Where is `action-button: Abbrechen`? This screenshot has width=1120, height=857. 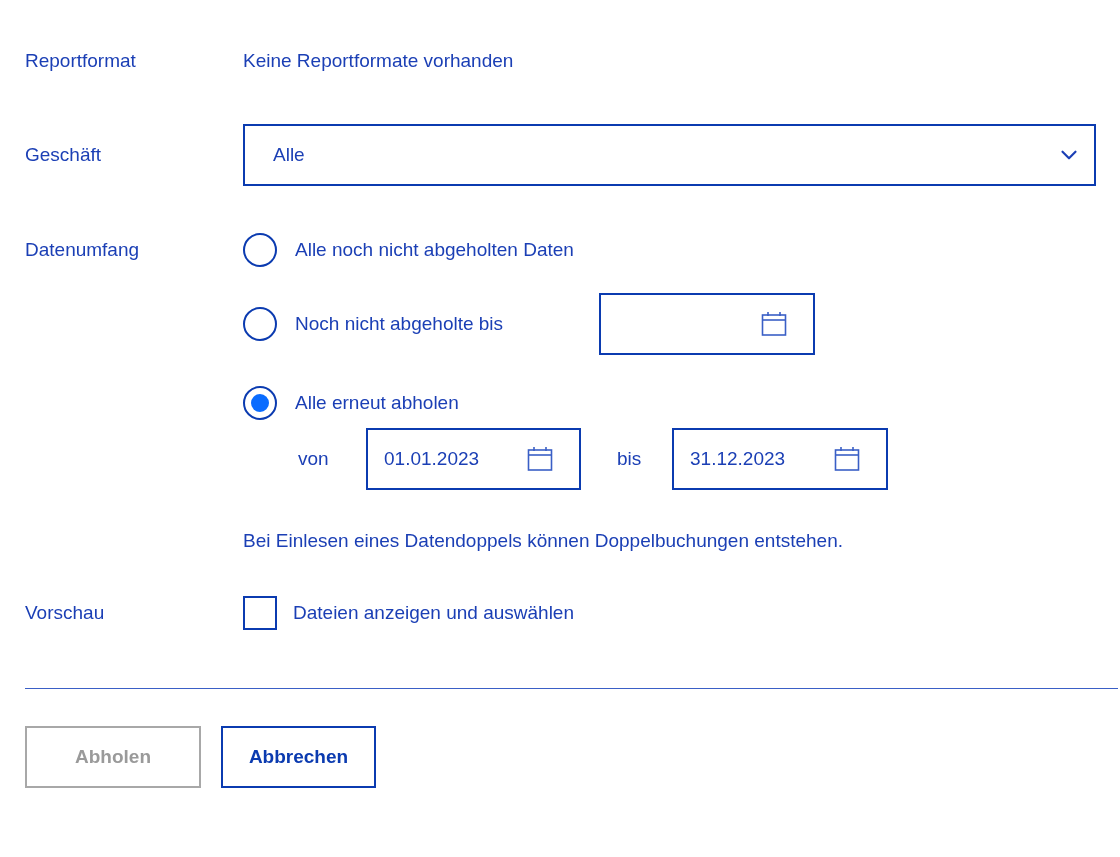
action-button: Abbrechen is located at coordinates (298, 757).